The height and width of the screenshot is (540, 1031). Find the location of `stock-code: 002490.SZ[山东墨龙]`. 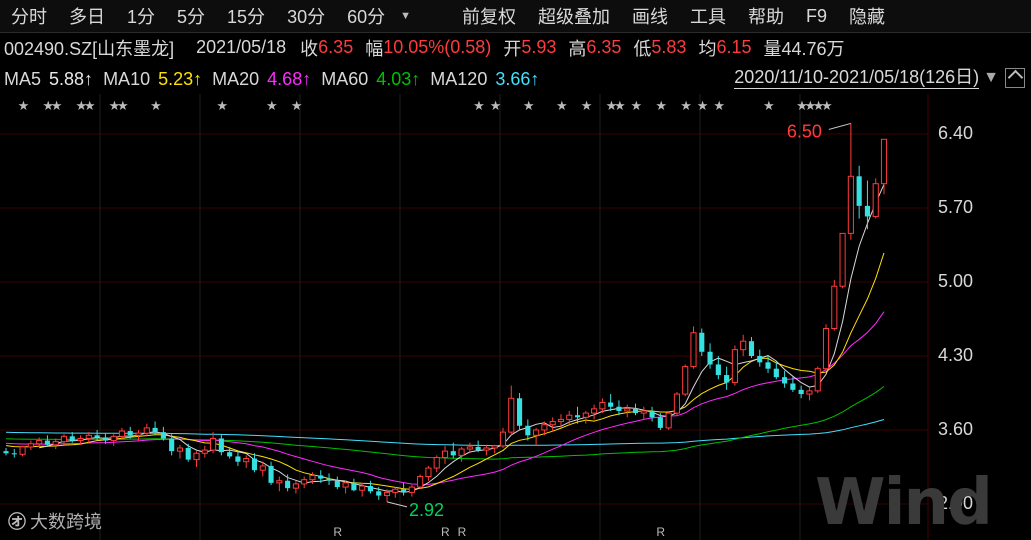

stock-code: 002490.SZ[山东墨龙] is located at coordinates (89, 48).